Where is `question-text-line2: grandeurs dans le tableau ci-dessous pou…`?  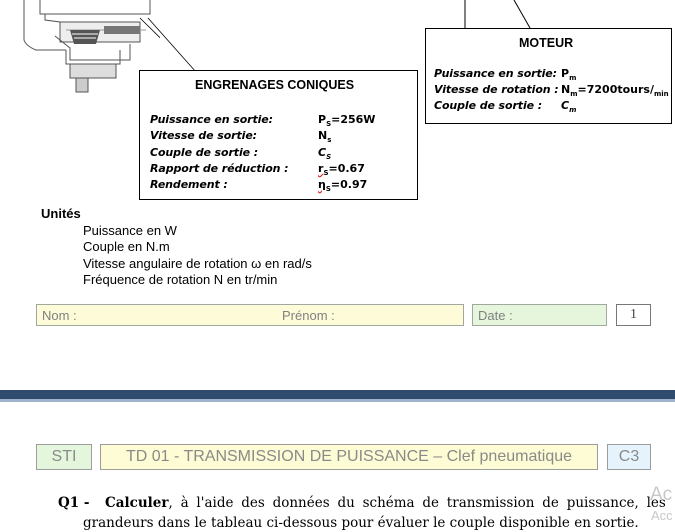 question-text-line2: grandeurs dans le tableau ci-dessous pou… is located at coordinates (361, 523).